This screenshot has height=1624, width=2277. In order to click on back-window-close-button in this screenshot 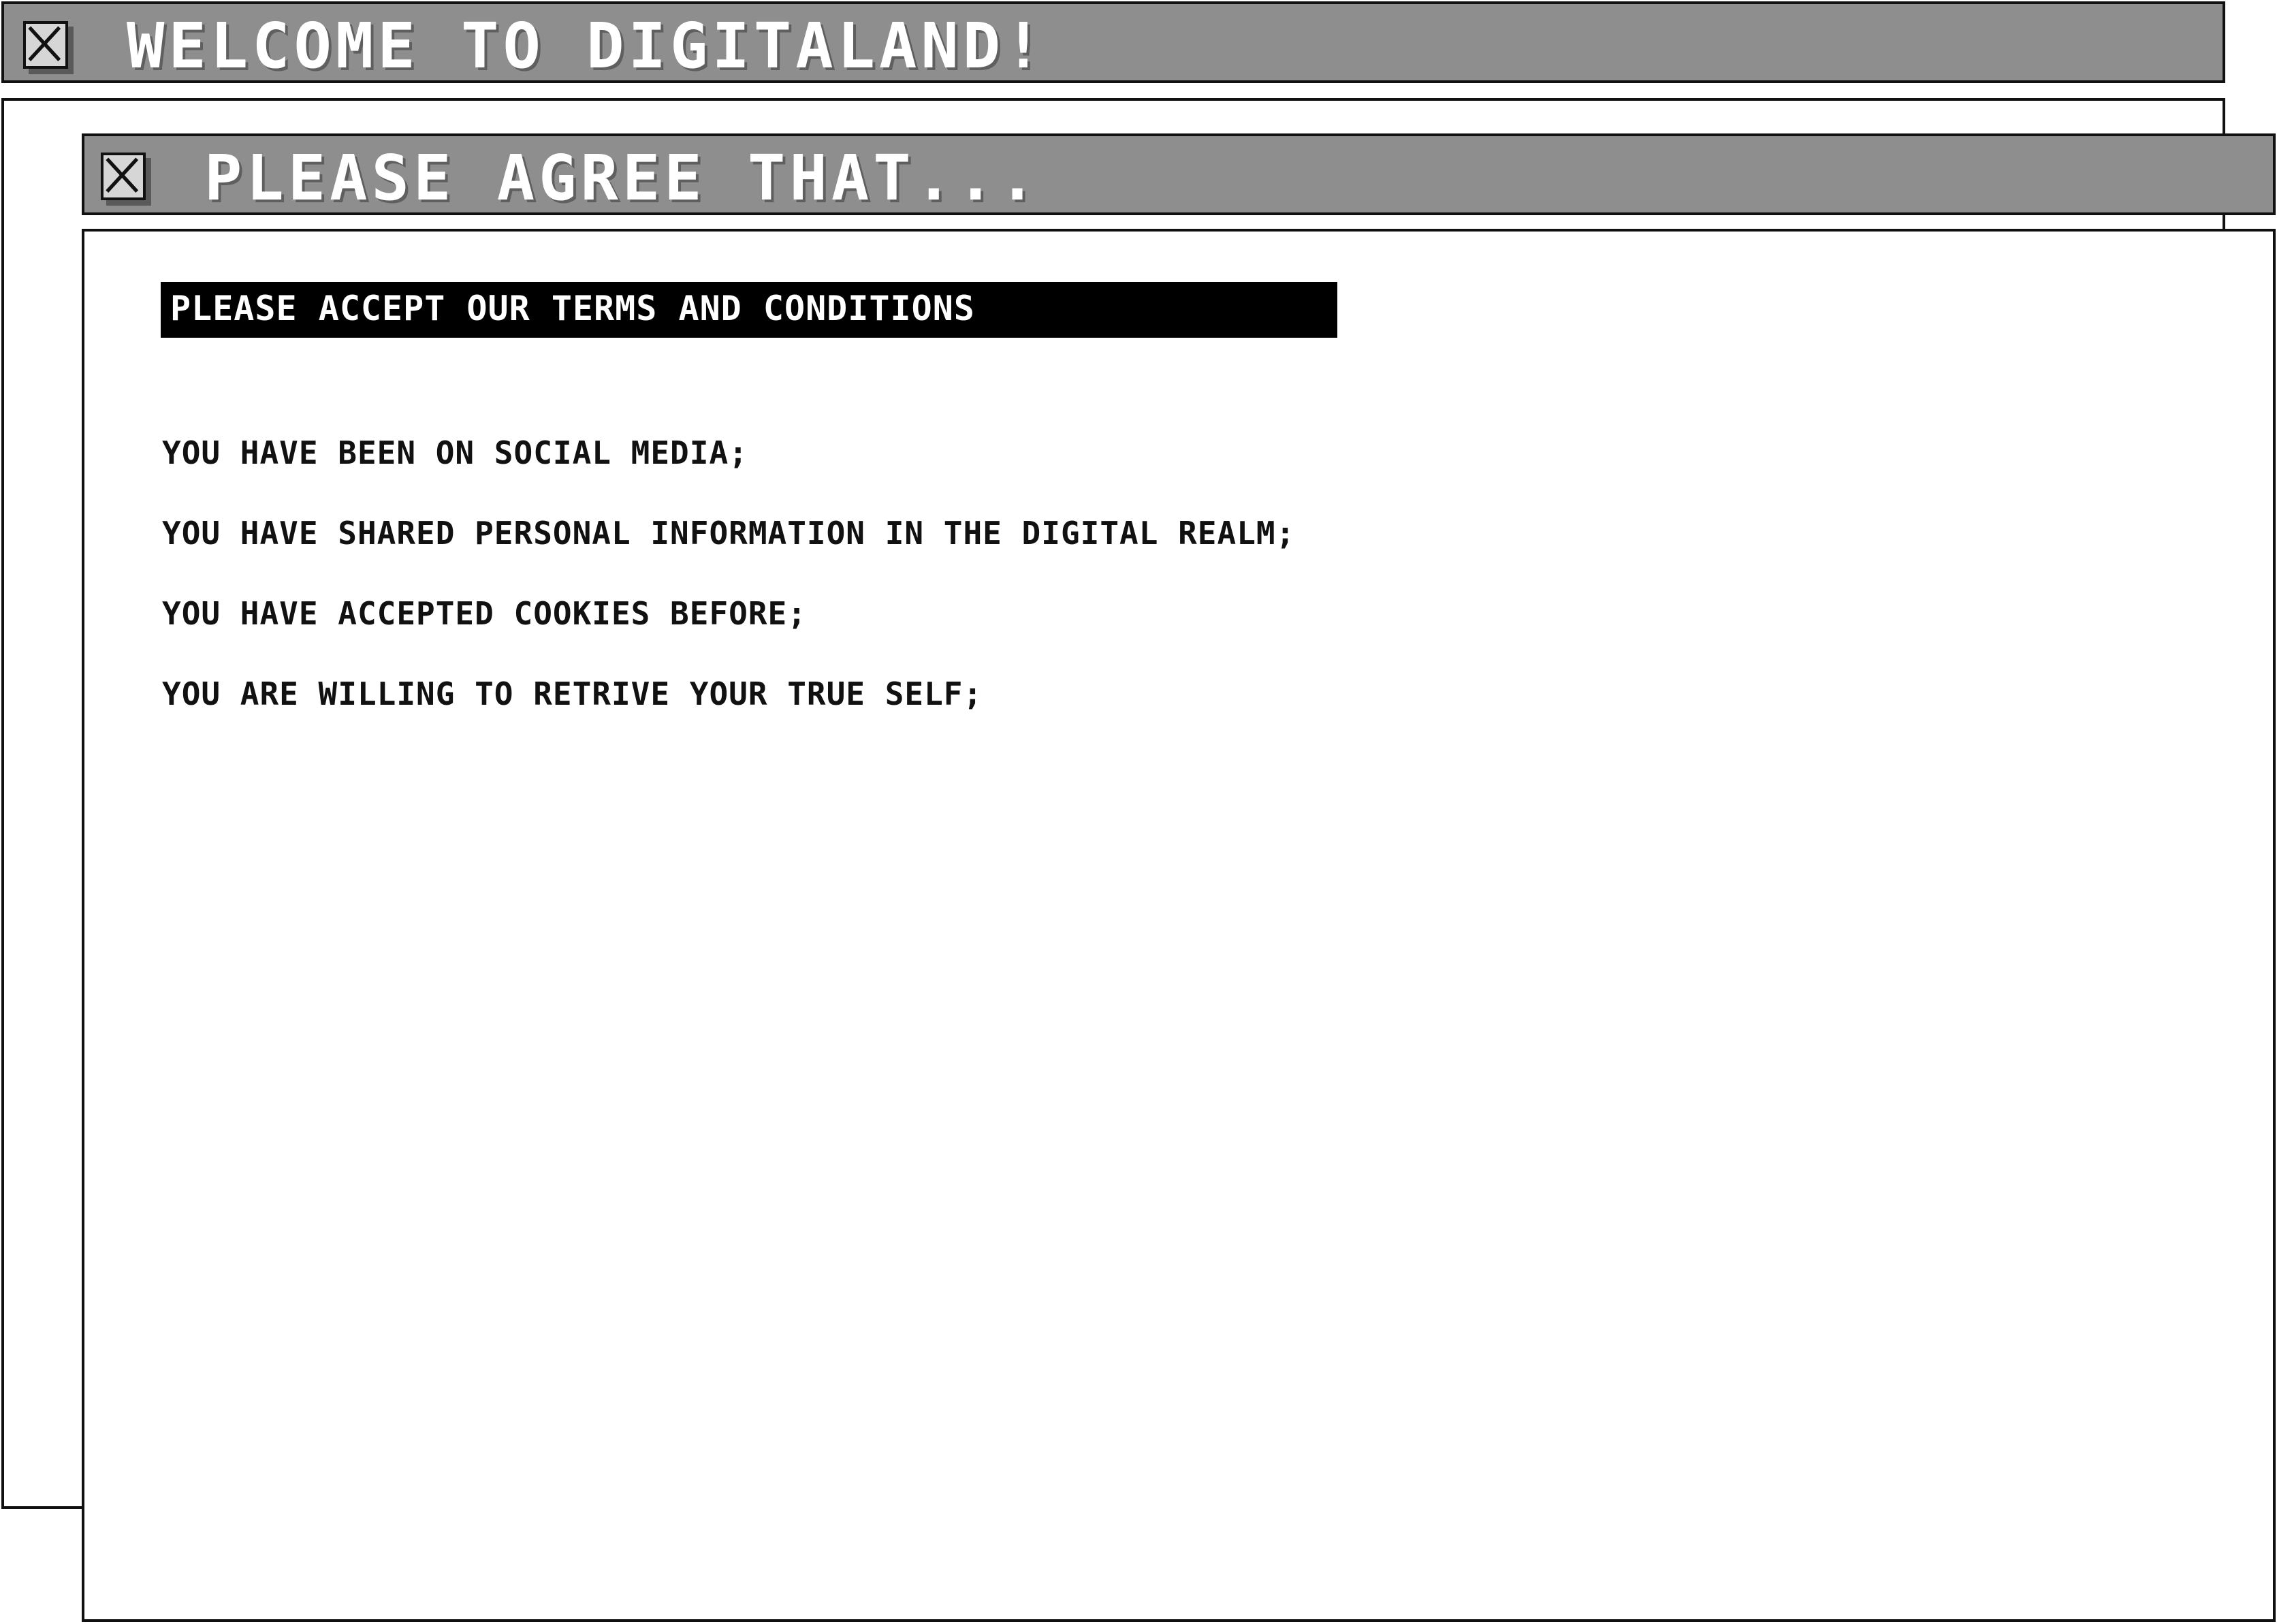, I will do `click(46, 45)`.